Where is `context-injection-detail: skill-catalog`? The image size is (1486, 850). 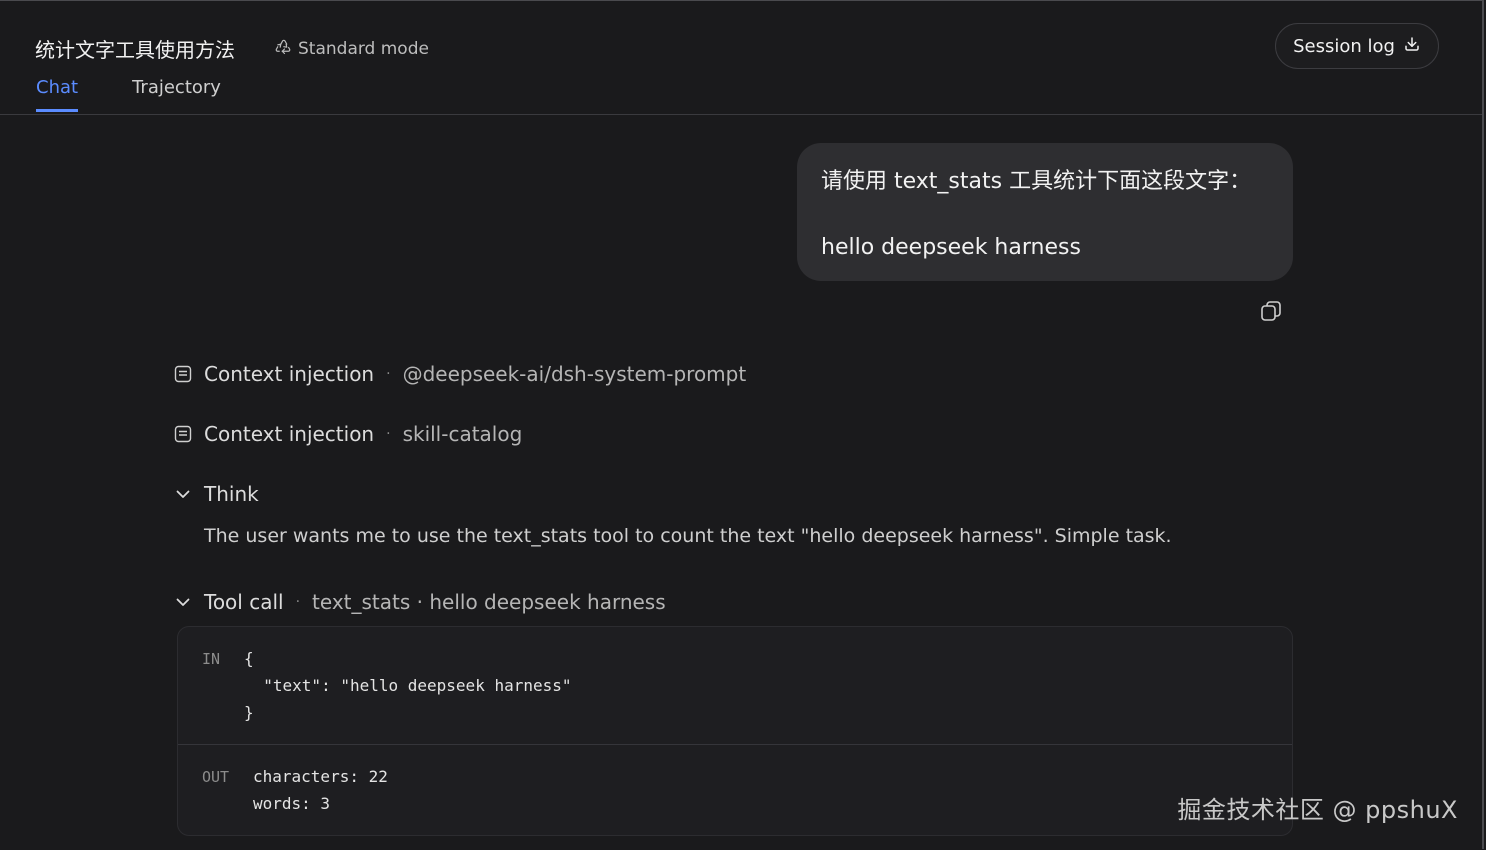
context-injection-detail: skill-catalog is located at coordinates (462, 434).